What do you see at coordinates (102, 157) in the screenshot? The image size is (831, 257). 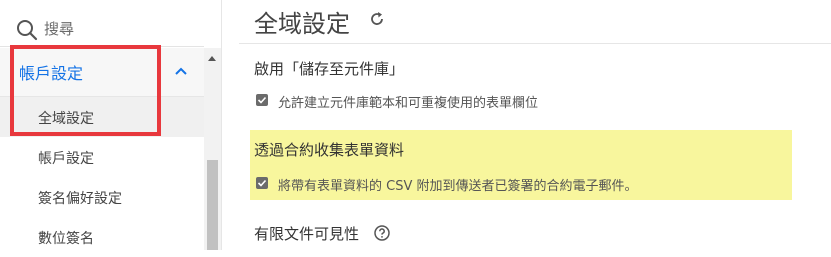 I see `sidebar-item-account-settings: 帳戶設定` at bounding box center [102, 157].